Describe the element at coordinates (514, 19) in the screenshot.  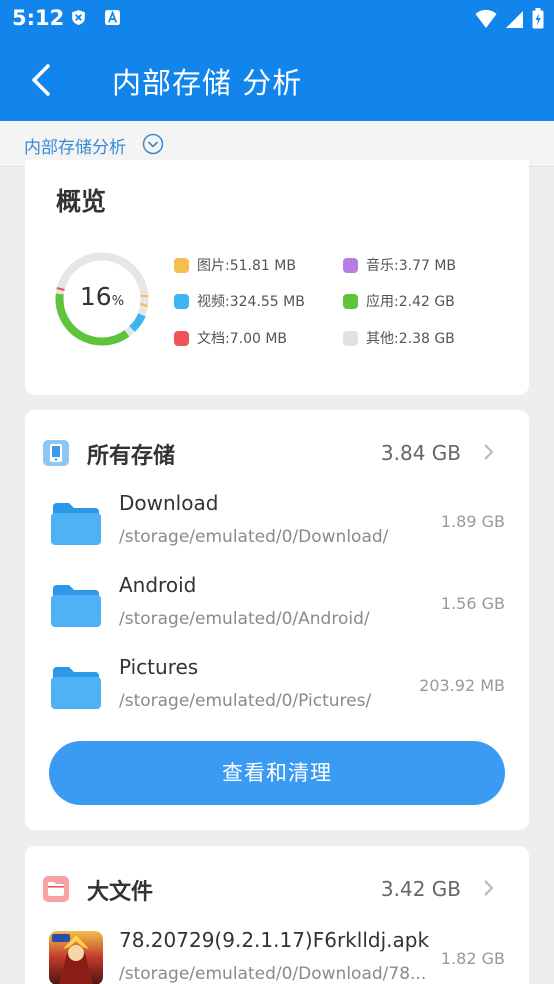
I see `signal-icon` at that location.